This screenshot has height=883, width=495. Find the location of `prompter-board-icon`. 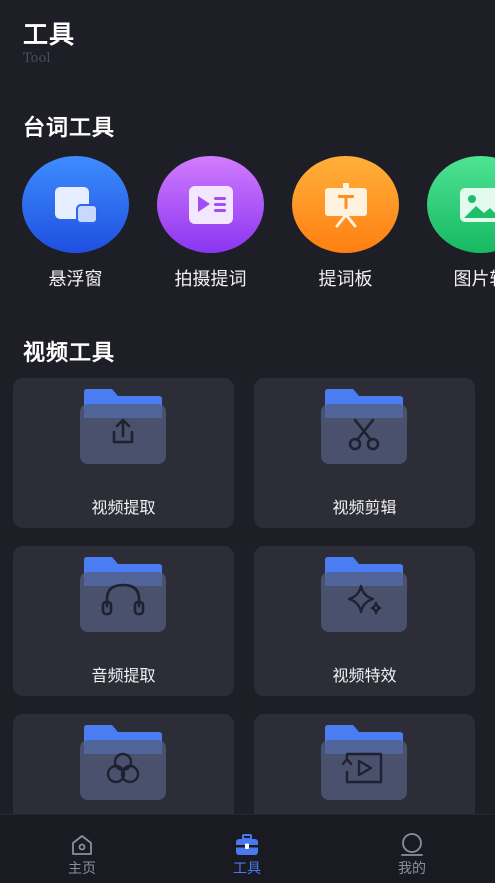

prompter-board-icon is located at coordinates (345, 204).